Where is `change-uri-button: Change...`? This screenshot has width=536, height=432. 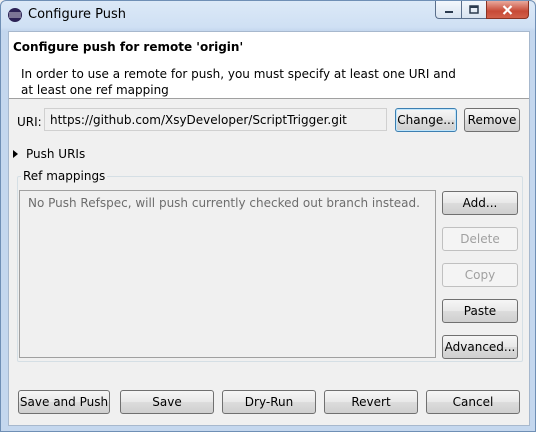
change-uri-button: Change... is located at coordinates (426, 120).